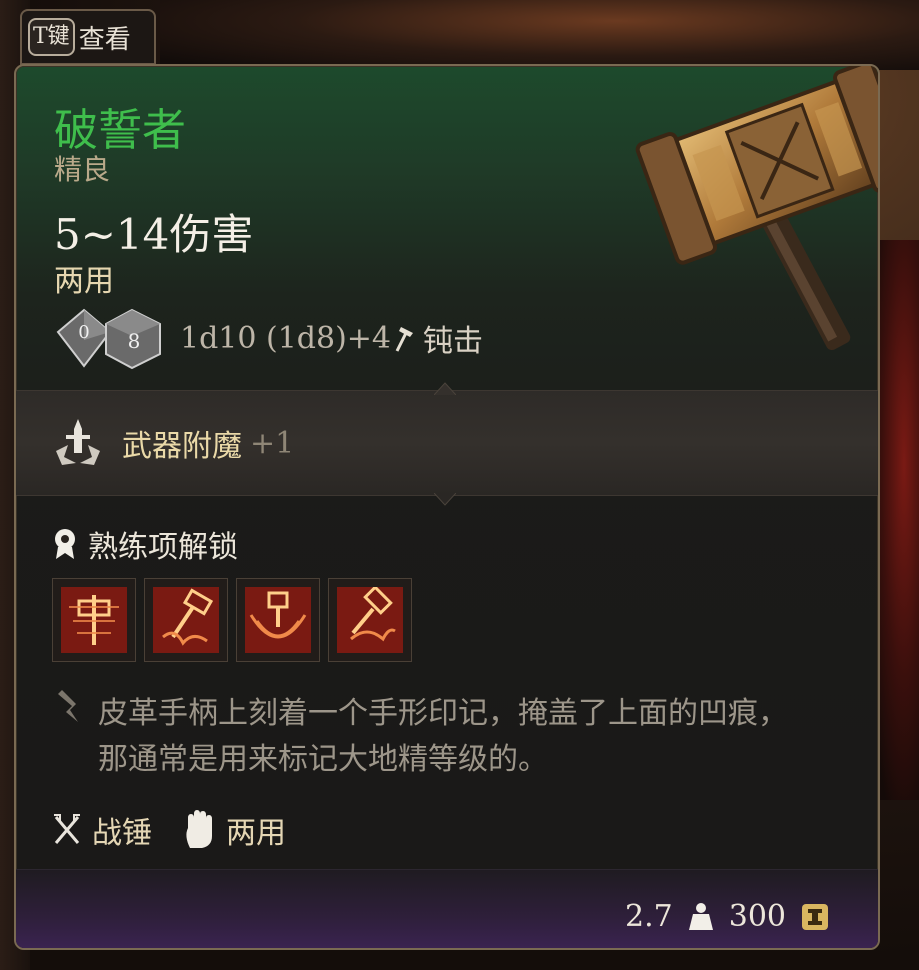 The height and width of the screenshot is (970, 919). I want to click on description-line-2: 那通常是用来标记大地精等级的。, so click(323, 759).